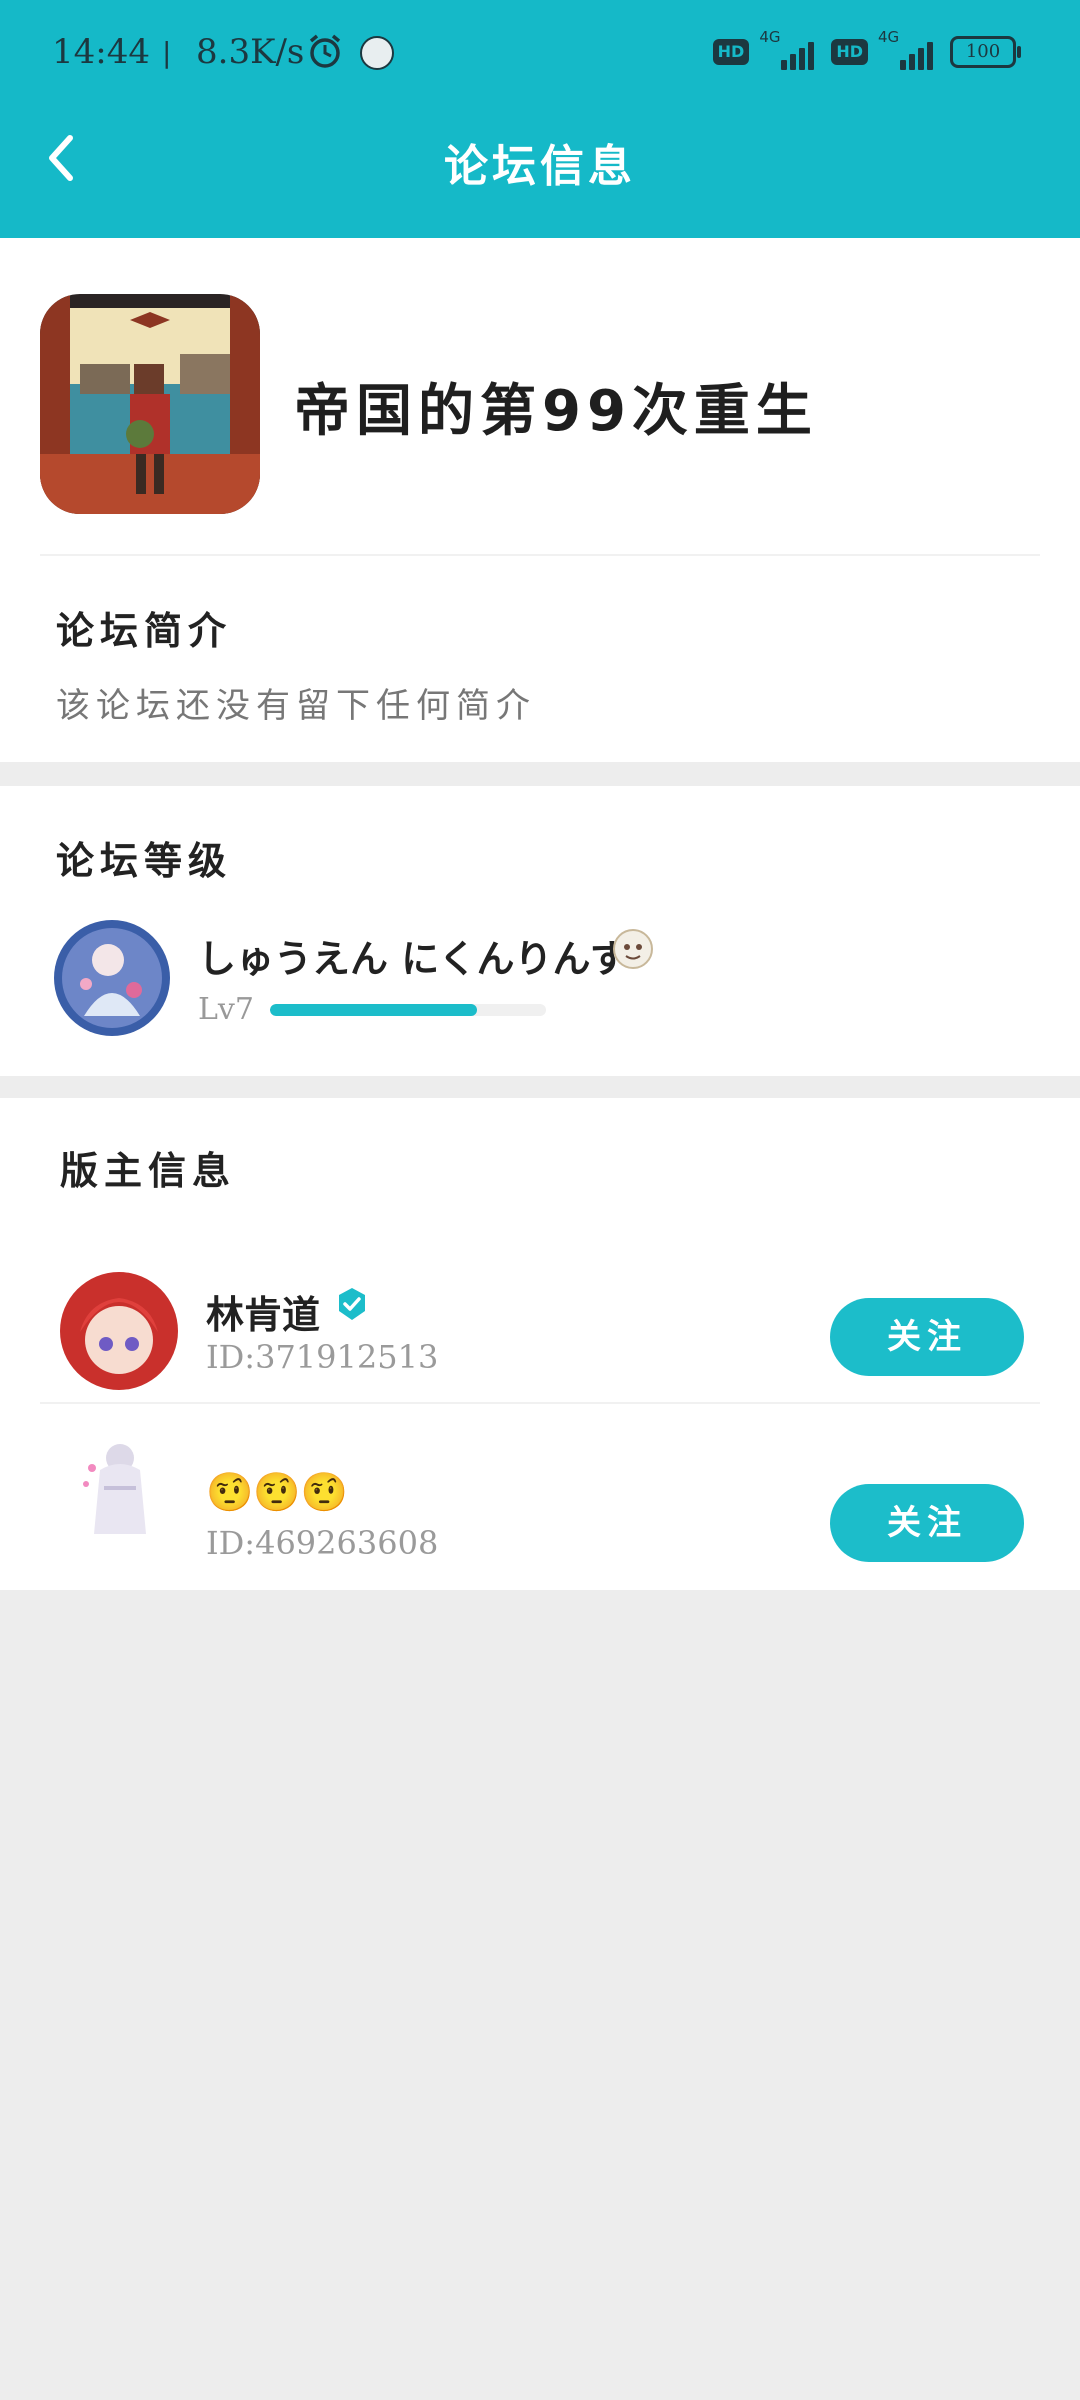  Describe the element at coordinates (540, 166) in the screenshot. I see `page-title: 论坛信息` at that location.